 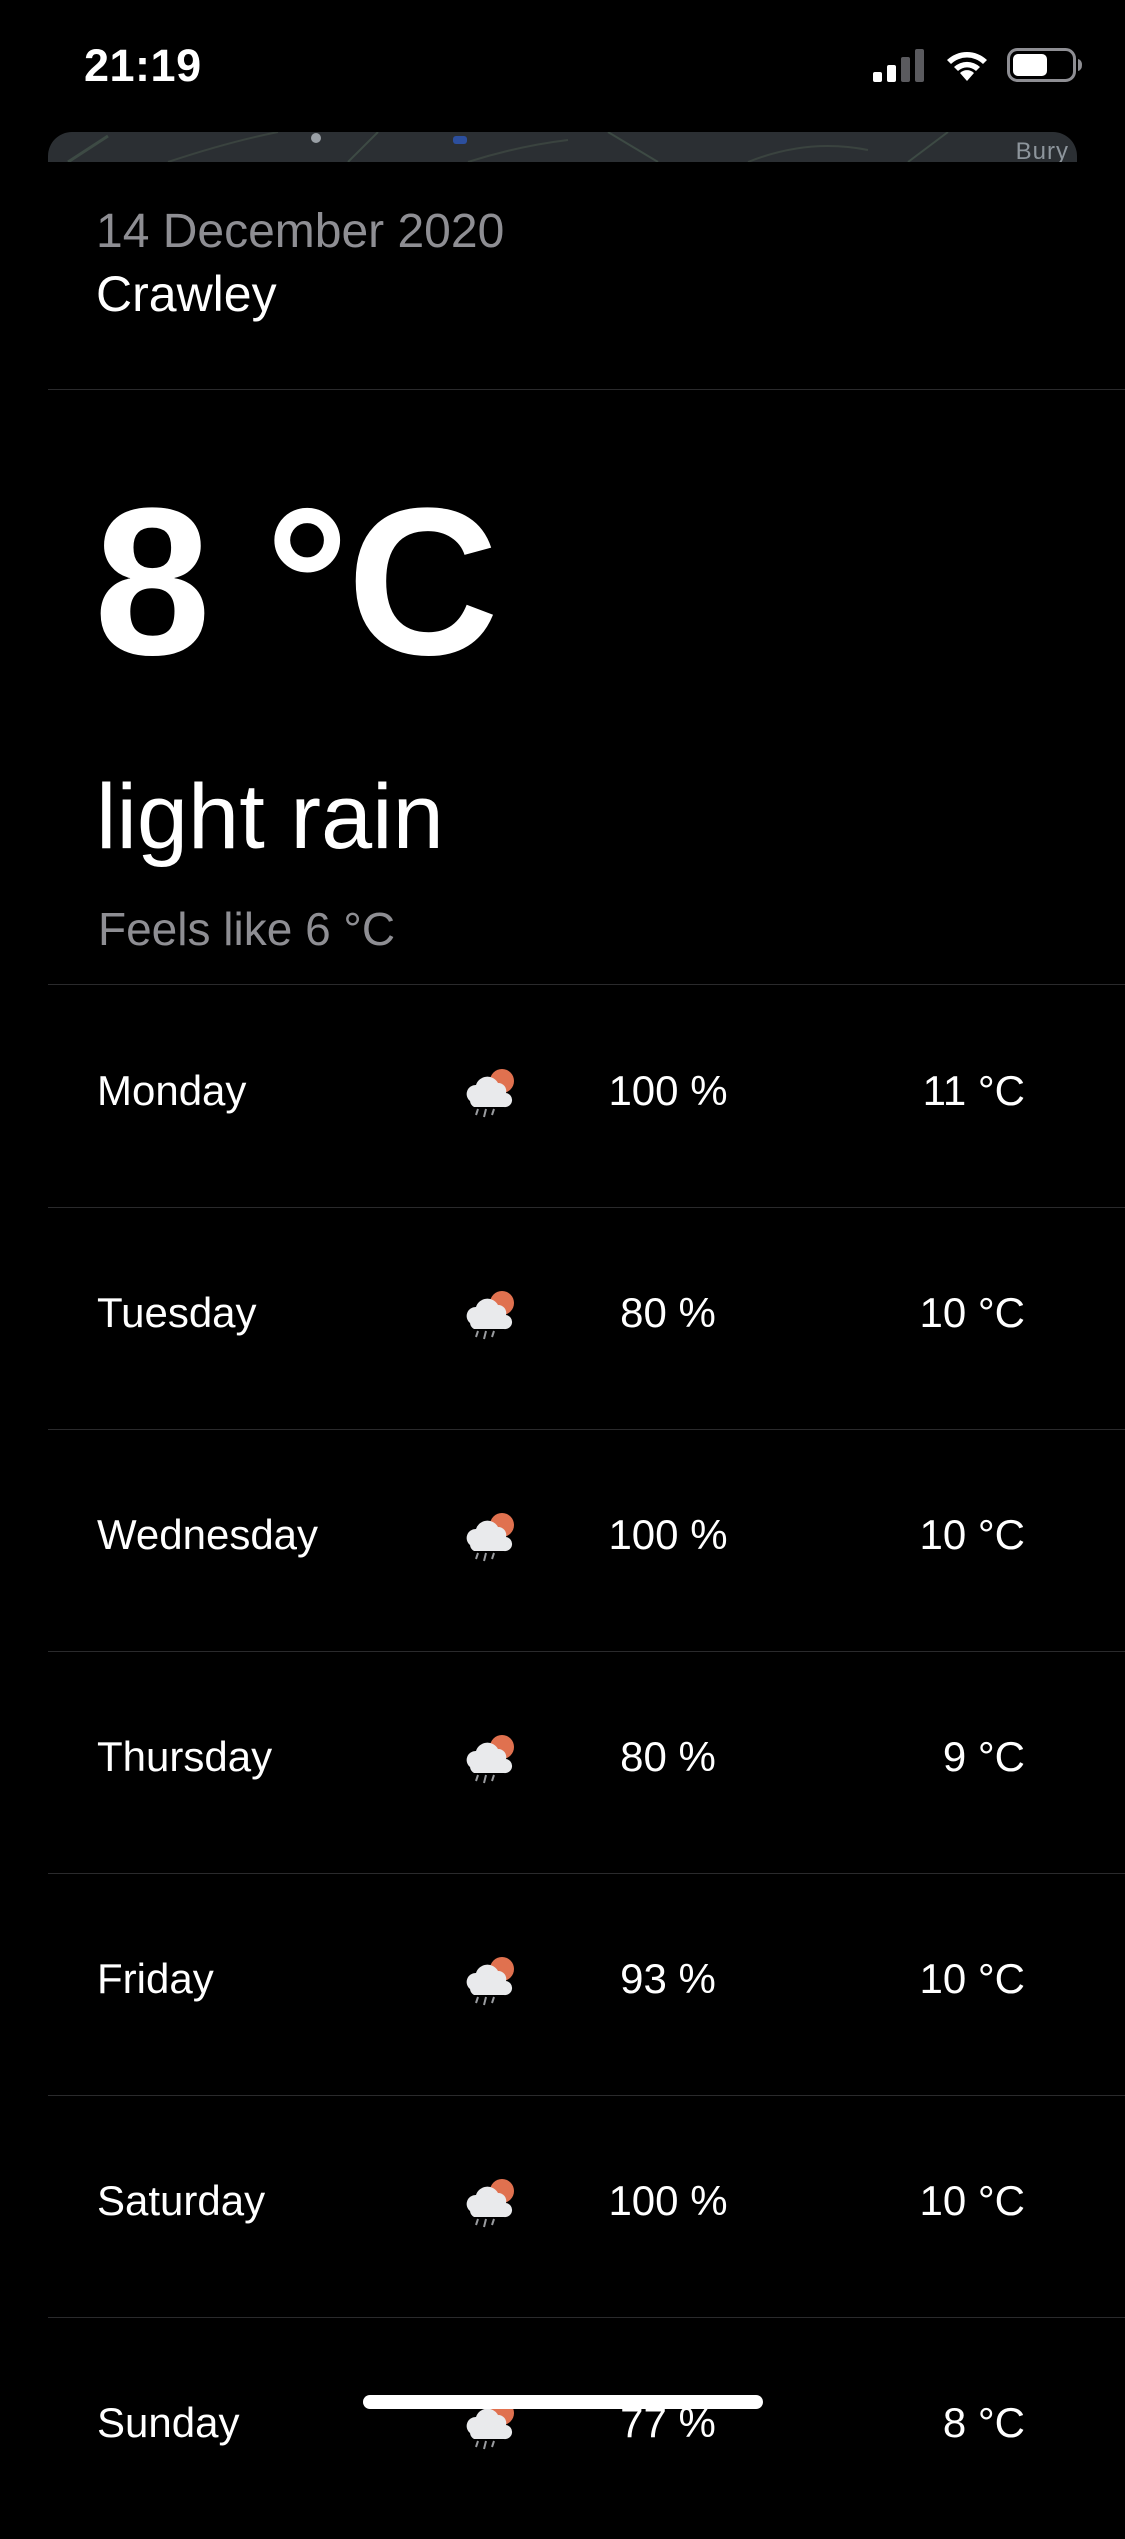 What do you see at coordinates (586, 2206) in the screenshot?
I see `forecast-row-saturday: Saturday 100 % 10 °C` at bounding box center [586, 2206].